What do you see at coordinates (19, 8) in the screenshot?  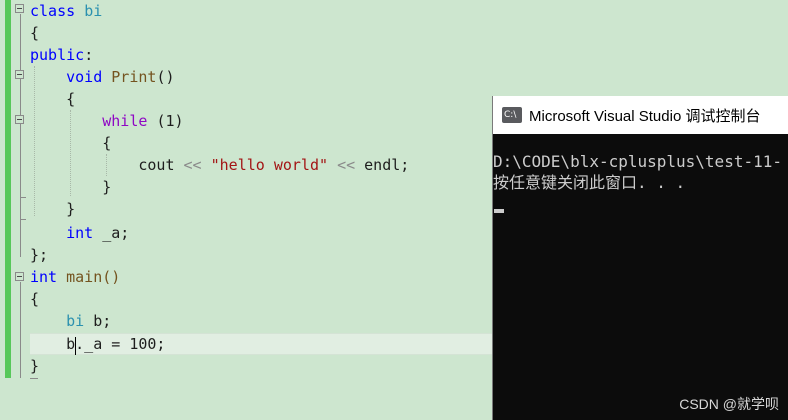 I see `collapse-class-icon` at bounding box center [19, 8].